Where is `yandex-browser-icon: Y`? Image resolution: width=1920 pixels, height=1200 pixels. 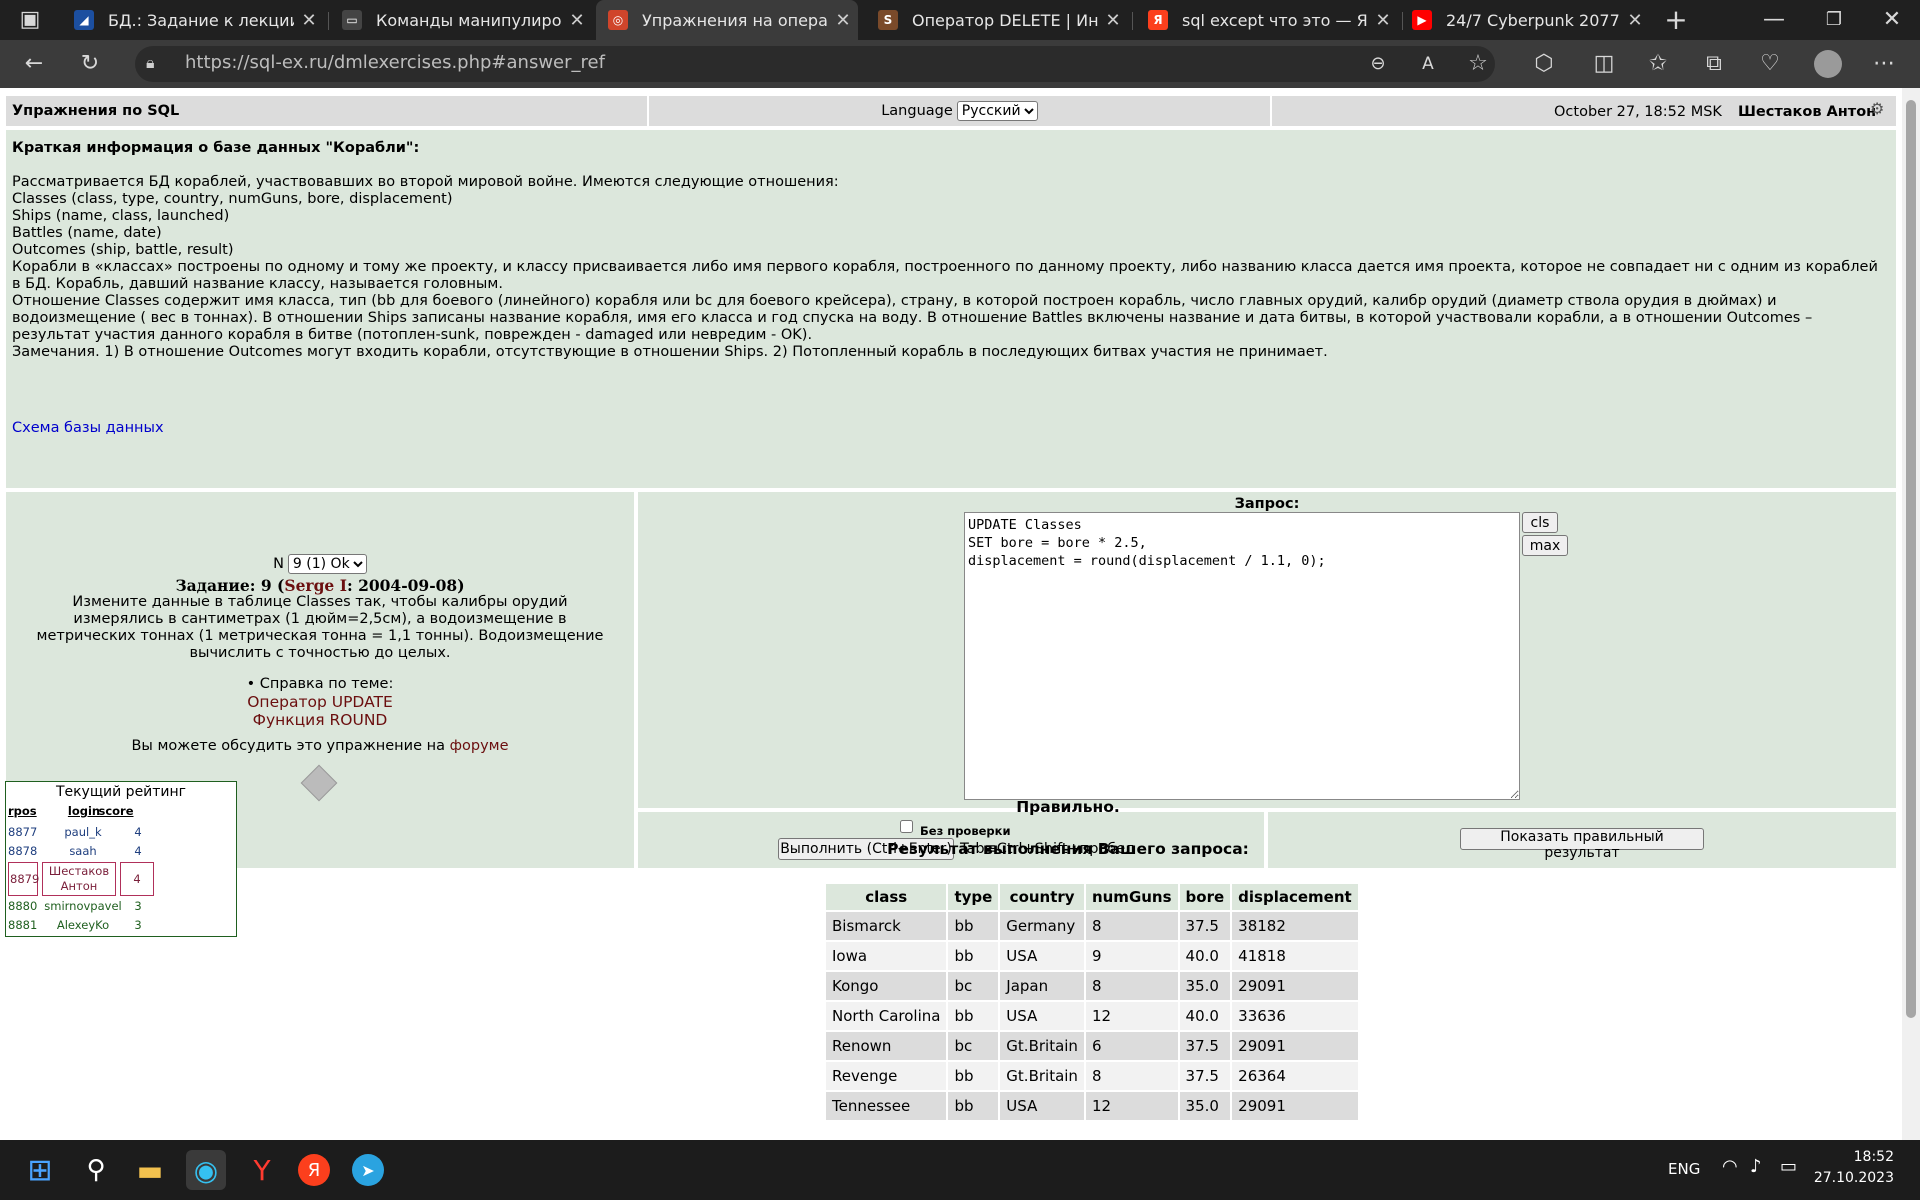
yandex-browser-icon: Y is located at coordinates (262, 1170).